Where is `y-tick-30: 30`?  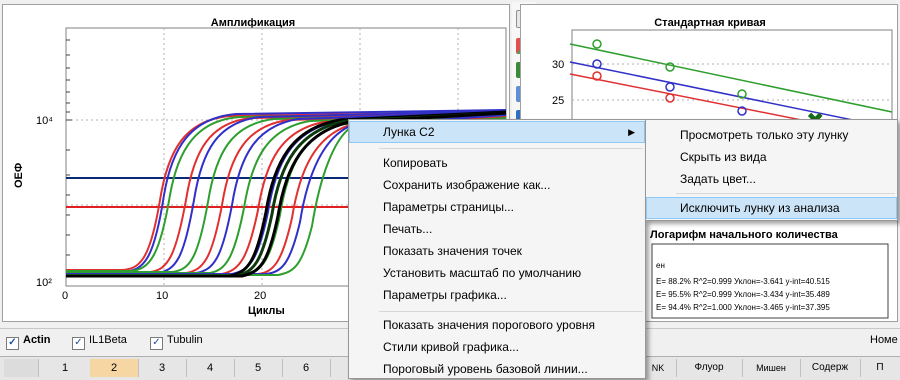
y-tick-30: 30 is located at coordinates (558, 65).